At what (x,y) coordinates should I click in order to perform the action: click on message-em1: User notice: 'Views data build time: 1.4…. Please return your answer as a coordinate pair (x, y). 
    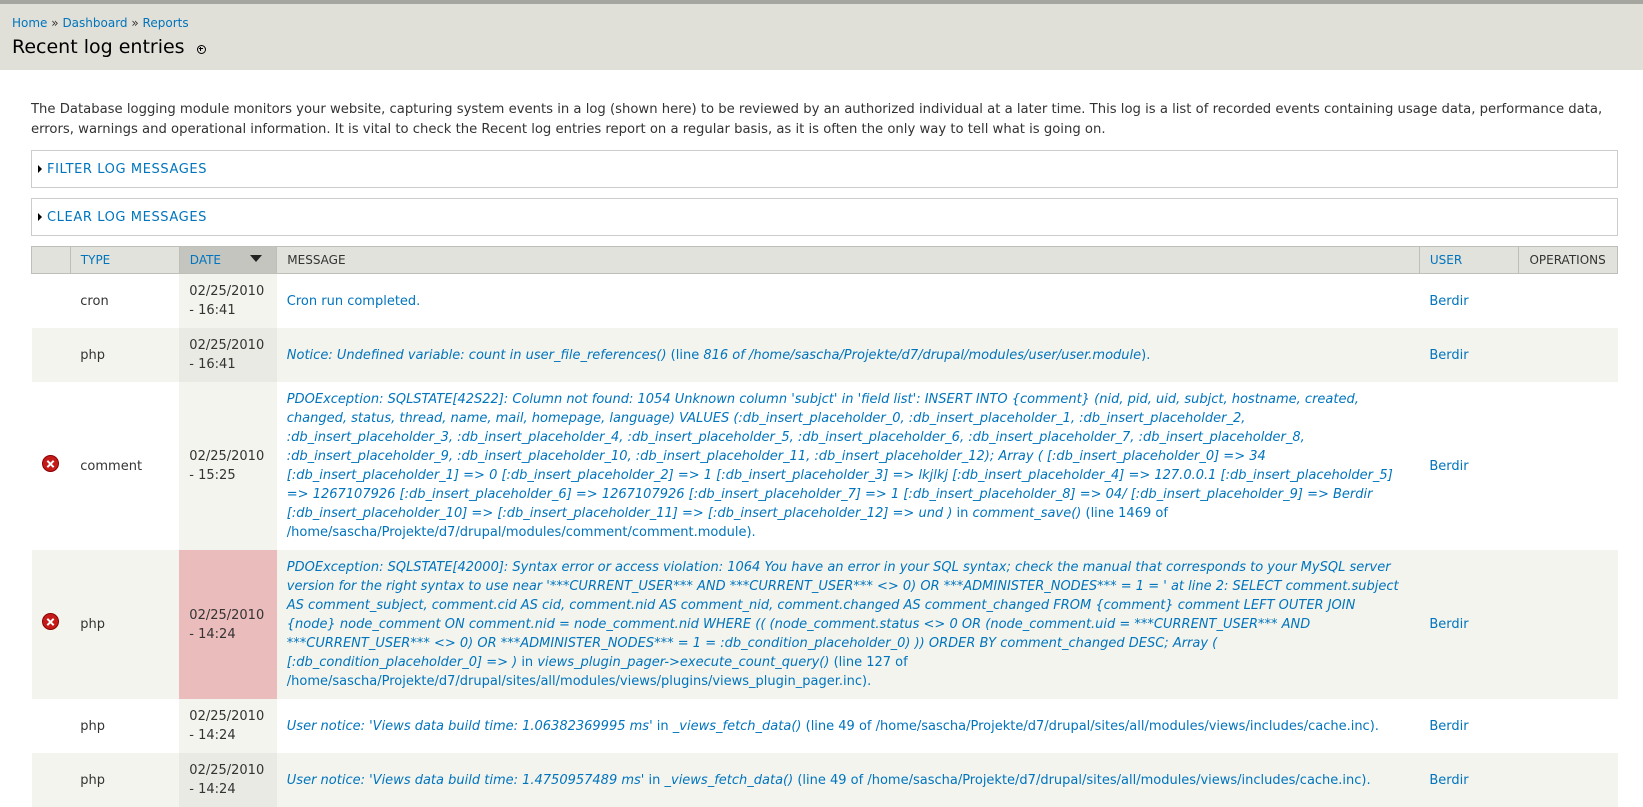
    Looking at the image, I should click on (466, 780).